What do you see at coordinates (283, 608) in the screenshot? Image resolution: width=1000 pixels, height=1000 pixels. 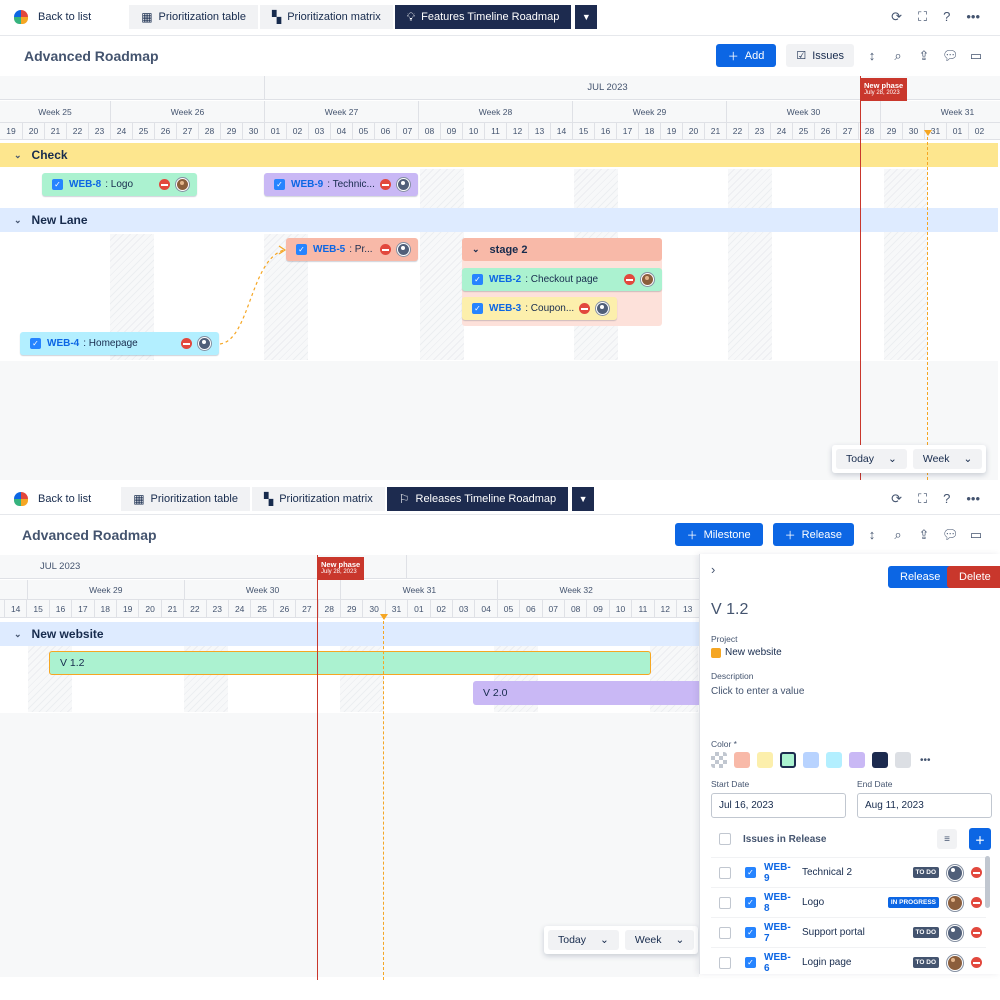 I see `day-label: 26` at bounding box center [283, 608].